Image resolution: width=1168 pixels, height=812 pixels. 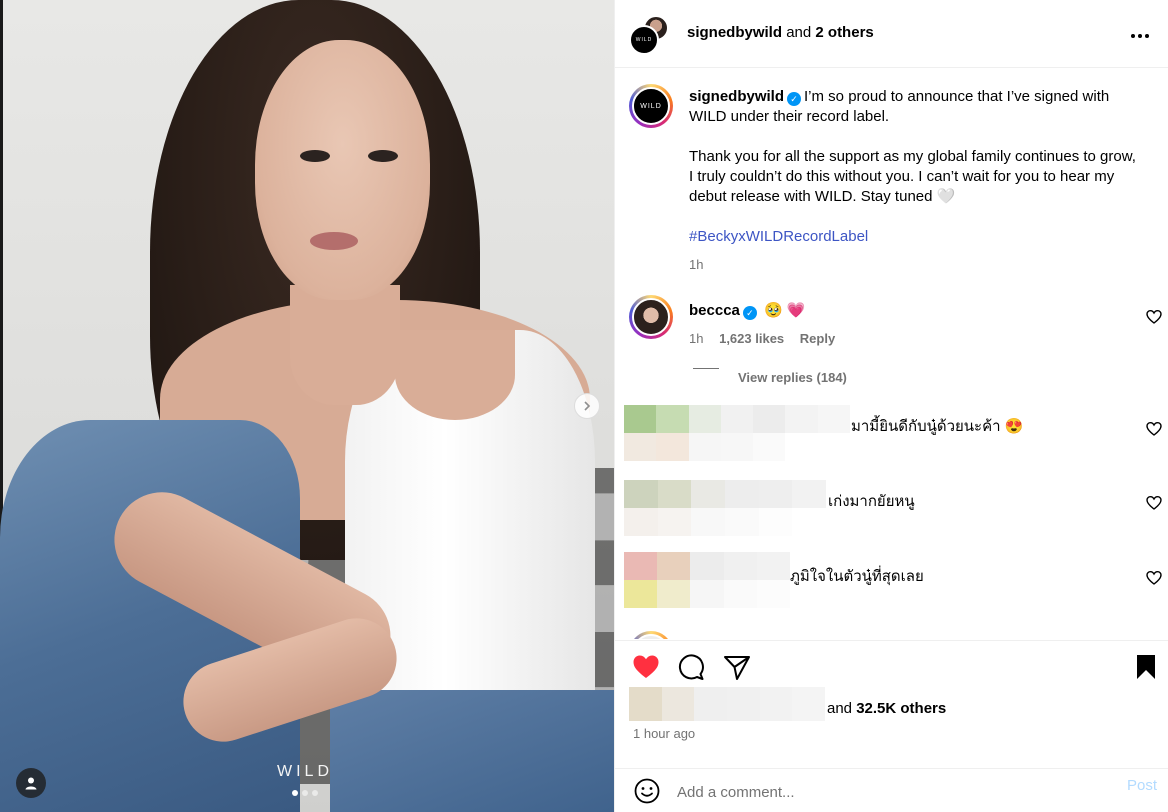 What do you see at coordinates (751, 338) in the screenshot?
I see `comment-likes: 1,623 likes` at bounding box center [751, 338].